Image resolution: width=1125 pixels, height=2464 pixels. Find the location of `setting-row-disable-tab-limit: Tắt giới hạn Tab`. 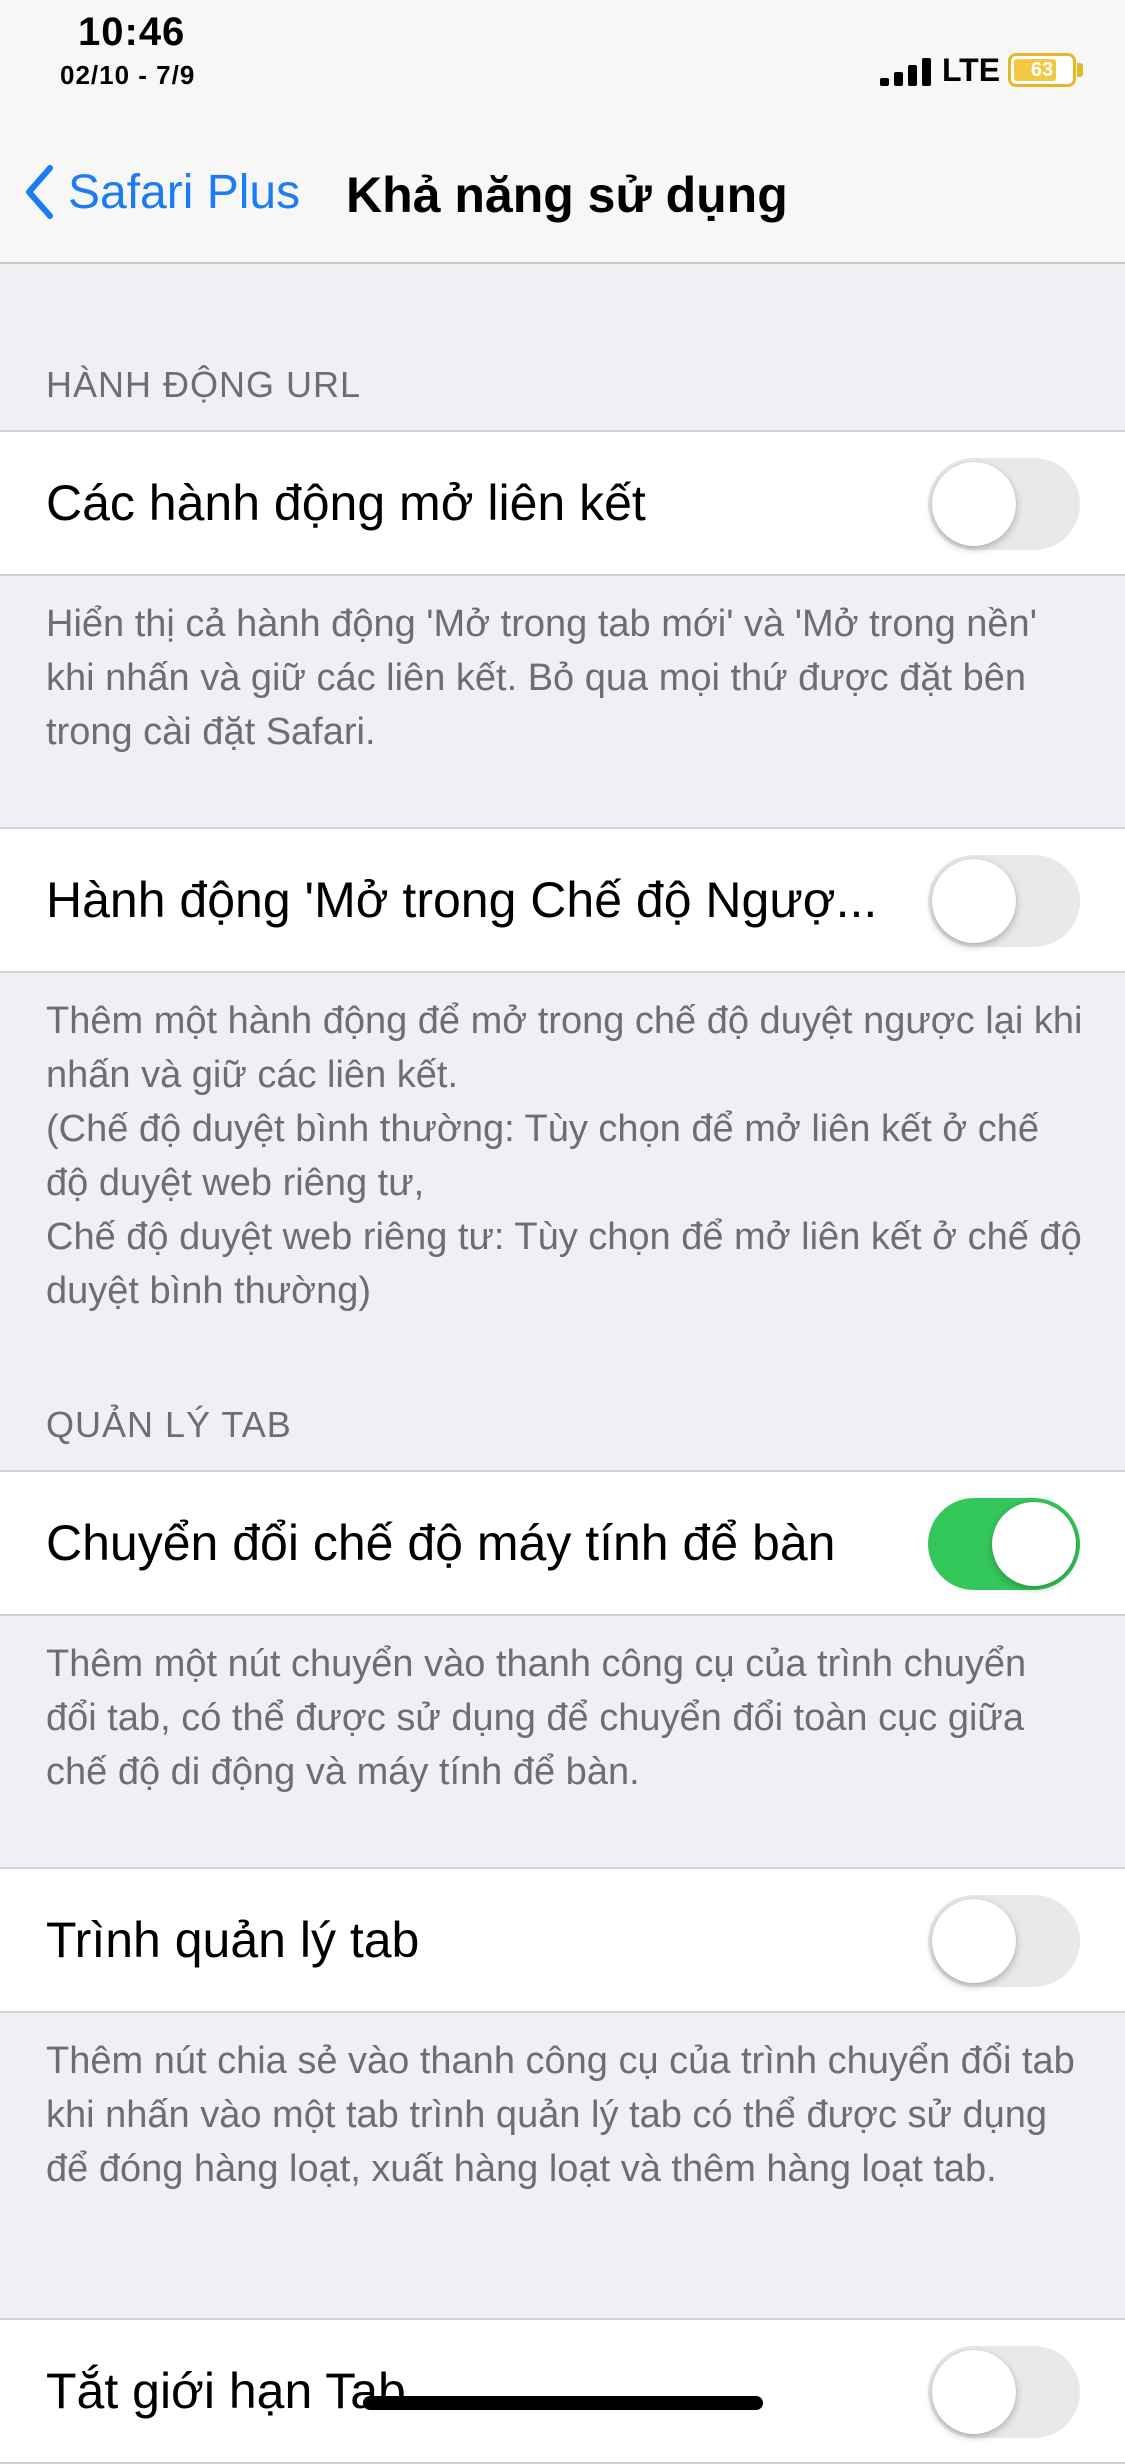

setting-row-disable-tab-limit: Tắt giới hạn Tab is located at coordinates (562, 2391).